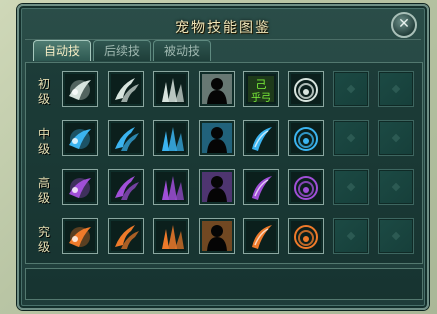 The image size is (437, 314). I want to click on green-rune-icon: 己 乎弓, so click(261, 89).